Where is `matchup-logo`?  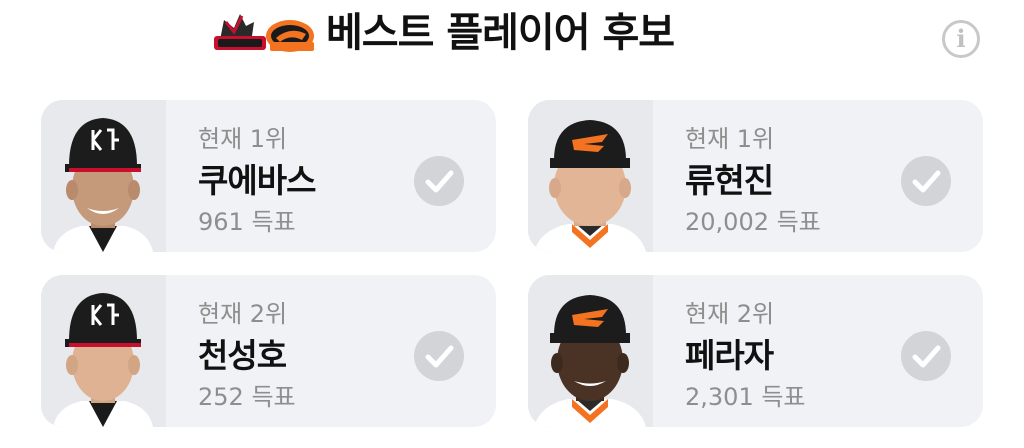
matchup-logo is located at coordinates (264, 34).